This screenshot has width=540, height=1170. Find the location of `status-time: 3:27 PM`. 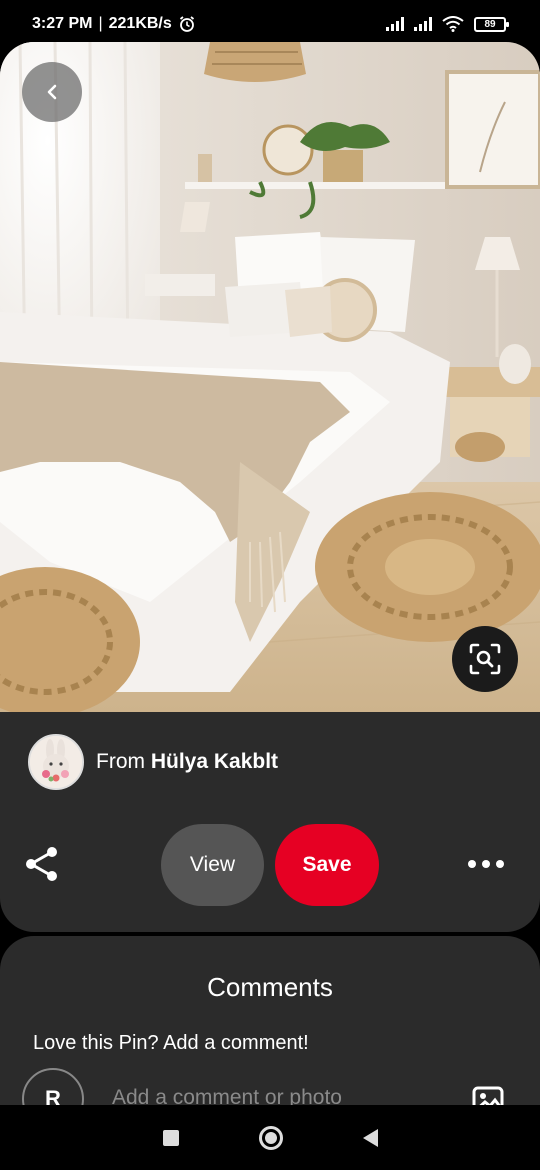

status-time: 3:27 PM is located at coordinates (62, 23).